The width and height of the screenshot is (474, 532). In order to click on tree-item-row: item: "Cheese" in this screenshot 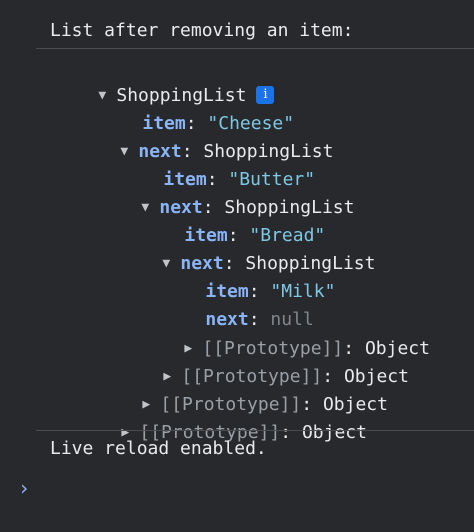, I will do `click(196, 111)`.